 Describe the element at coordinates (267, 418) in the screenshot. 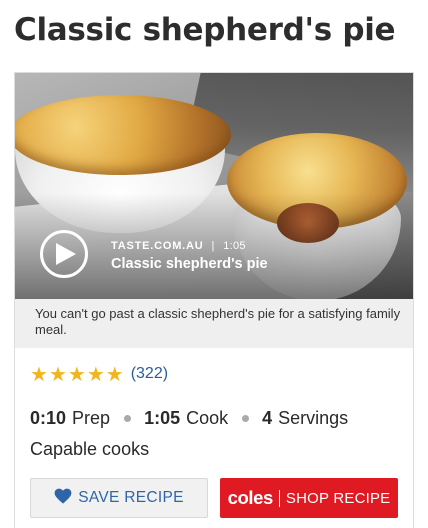

I see `servings-count: 4` at that location.